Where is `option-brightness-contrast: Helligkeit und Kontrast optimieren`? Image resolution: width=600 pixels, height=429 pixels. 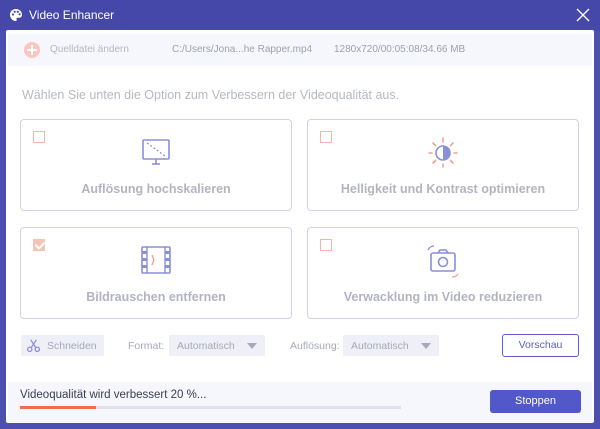
option-brightness-contrast: Helligkeit und Kontrast optimieren is located at coordinates (443, 165).